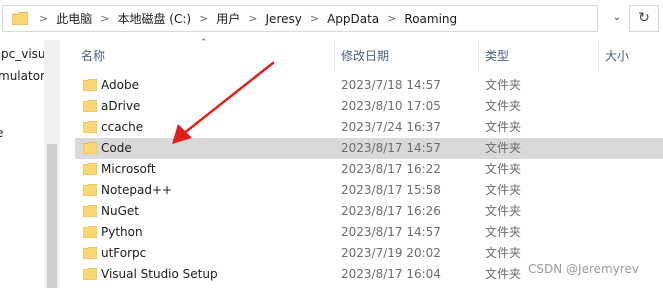 This screenshot has height=288, width=663. Describe the element at coordinates (583, 269) in the screenshot. I see `watermark: CSDN @Jeremyrev` at that location.